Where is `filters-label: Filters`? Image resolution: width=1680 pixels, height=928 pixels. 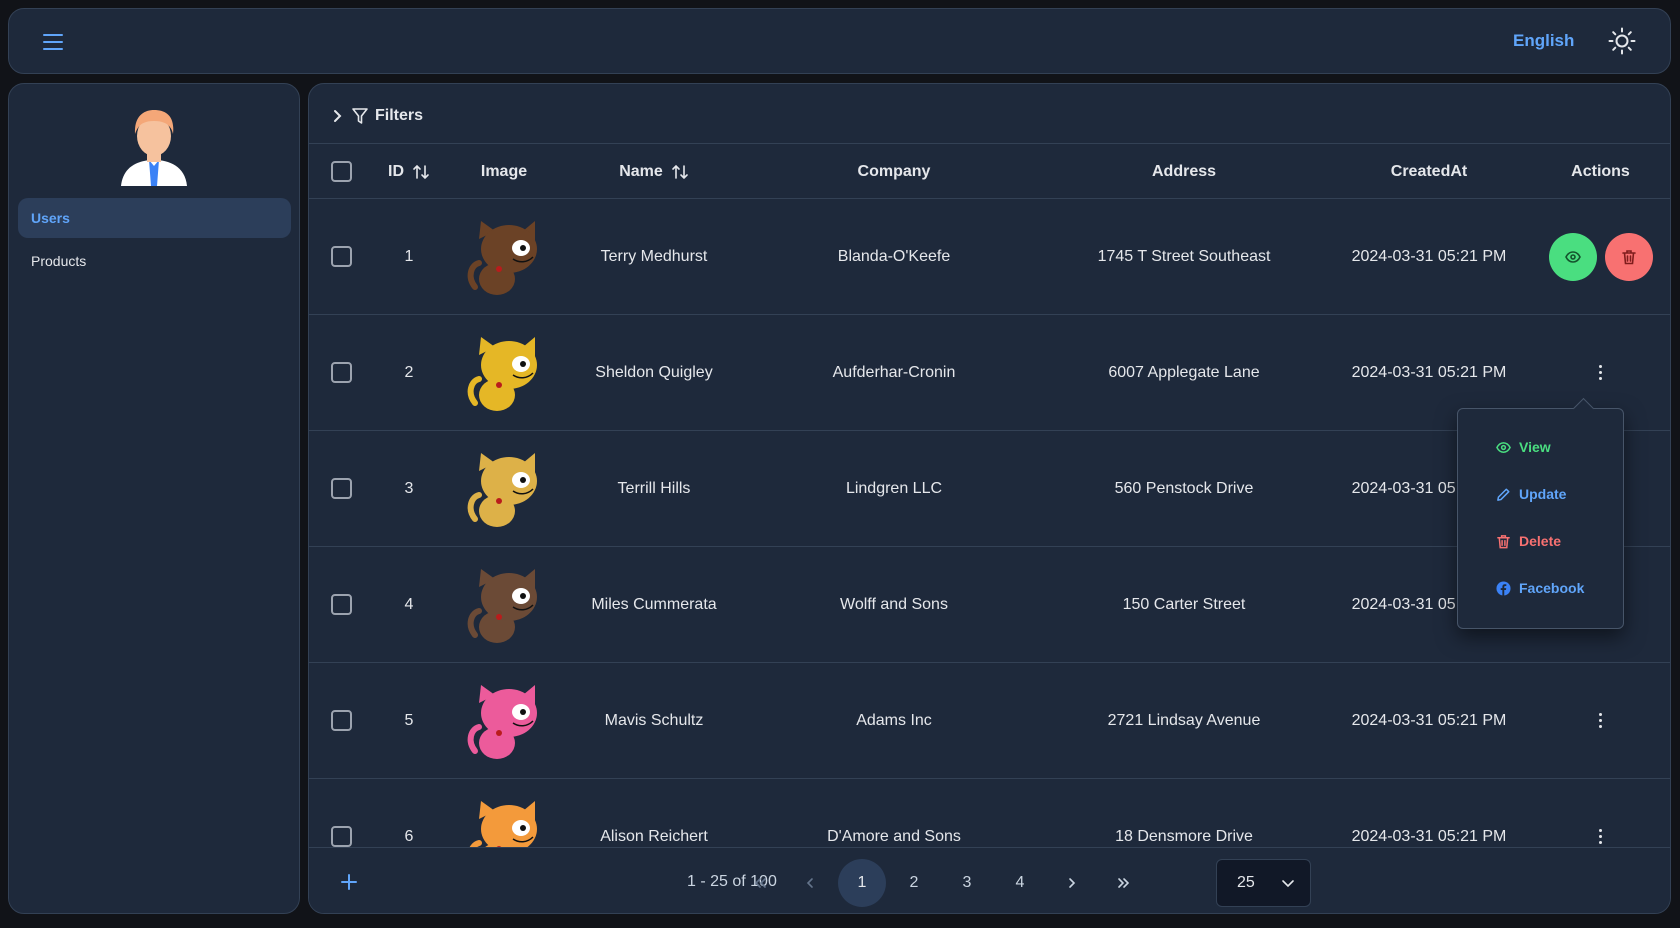 filters-label: Filters is located at coordinates (399, 115).